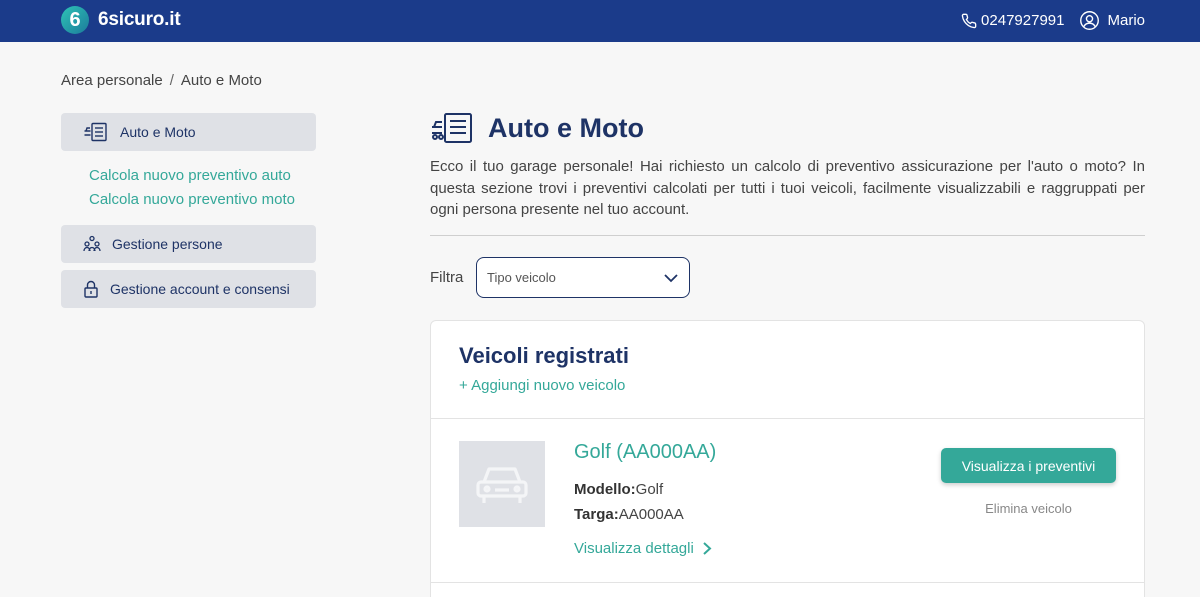  Describe the element at coordinates (542, 385) in the screenshot. I see `add-vehicle-link: + Aggiungi nuovo veicolo` at that location.